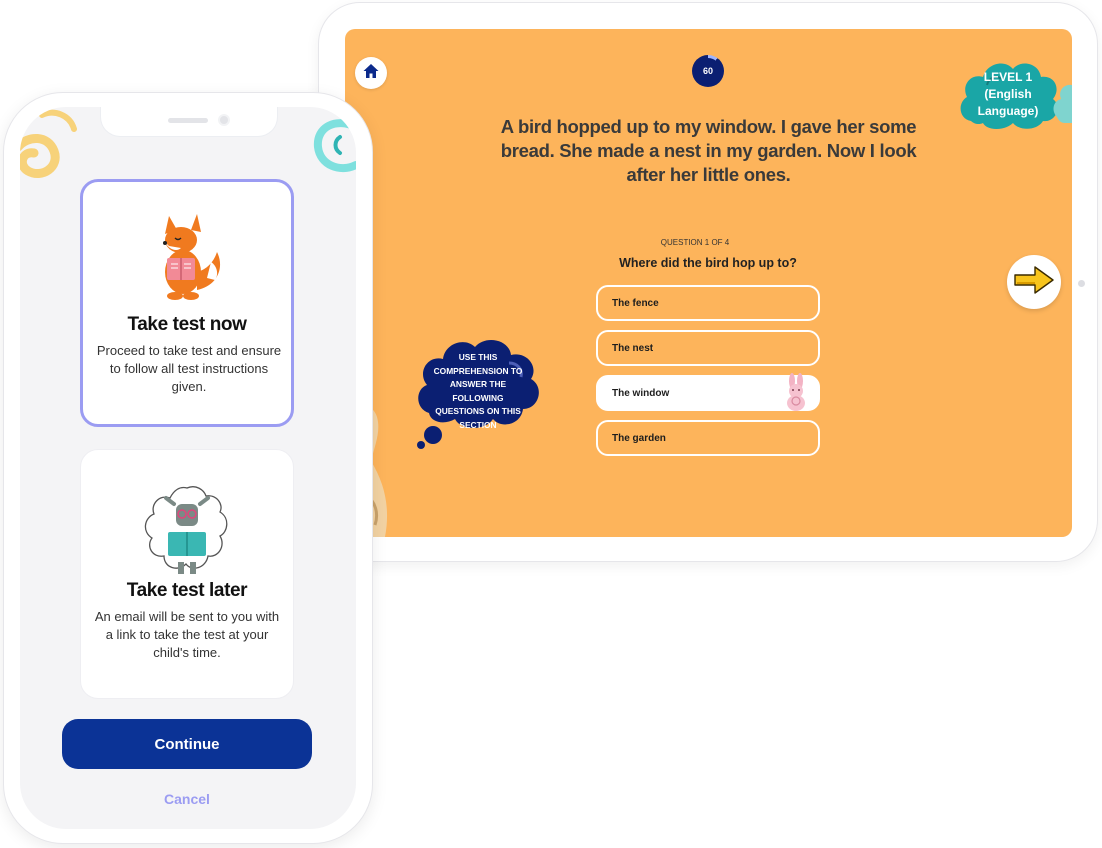 The height and width of the screenshot is (848, 1102). Describe the element at coordinates (224, 120) in the screenshot. I see `phone-camera` at that location.